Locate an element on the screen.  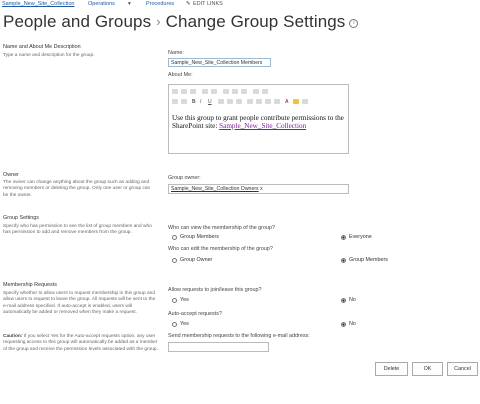
table-icon is located at coordinates (226, 91).